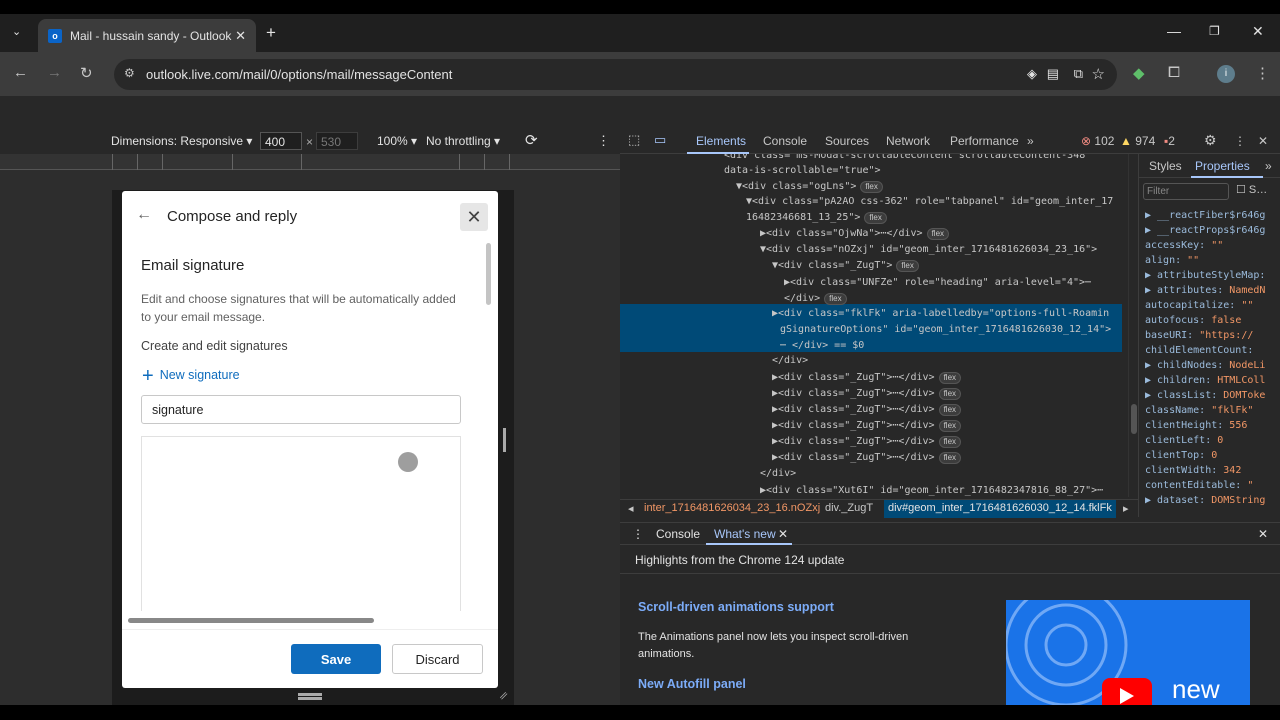 Image resolution: width=1280 pixels, height=720 pixels. What do you see at coordinates (1030, 141) in the screenshot?
I see `more-tabs-icon: »` at bounding box center [1030, 141].